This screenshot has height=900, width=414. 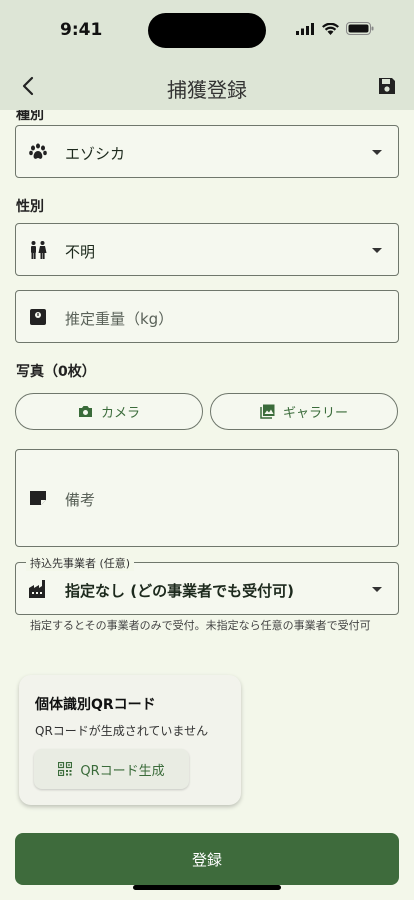 I want to click on camera-label: カメラ, so click(x=120, y=413).